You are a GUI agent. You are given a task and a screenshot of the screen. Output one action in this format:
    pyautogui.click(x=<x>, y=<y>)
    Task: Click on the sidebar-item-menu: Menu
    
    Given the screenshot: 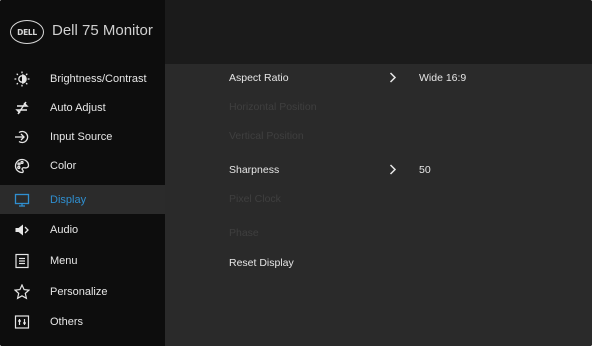 What is the action you would take?
    pyautogui.click(x=82, y=260)
    